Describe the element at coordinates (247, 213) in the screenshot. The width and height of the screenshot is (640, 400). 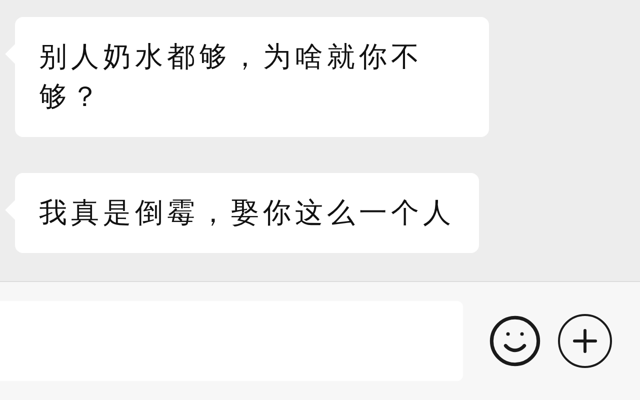
I see `message-bubble: 我真是倒霉，娶你这么一个人` at that location.